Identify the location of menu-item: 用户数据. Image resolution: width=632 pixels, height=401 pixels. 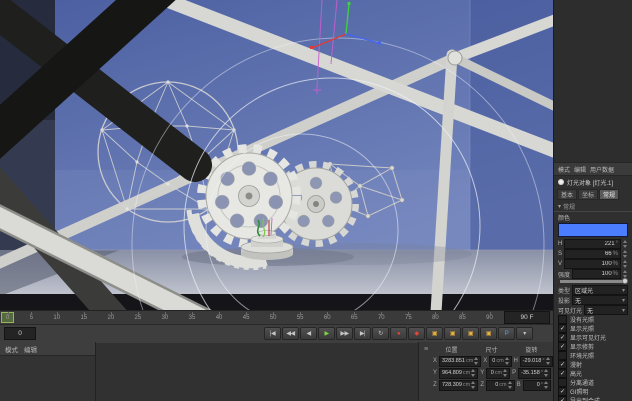
(602, 169).